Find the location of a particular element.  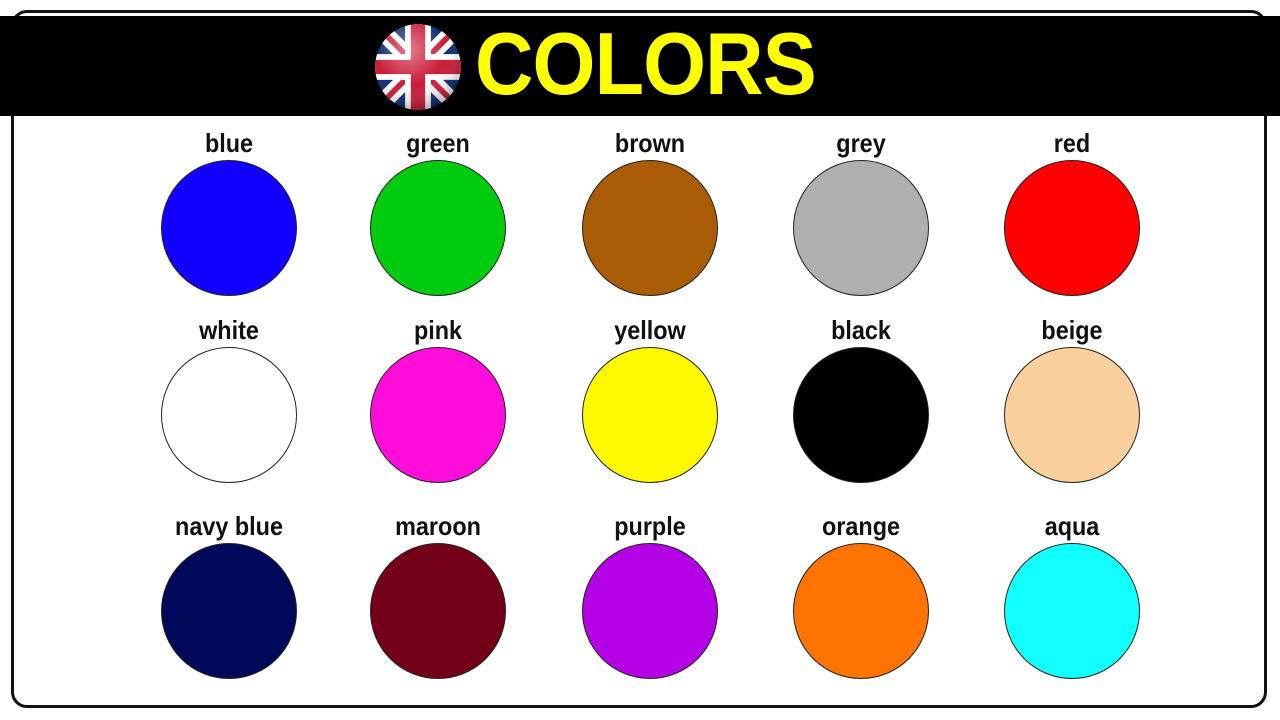

page-title: COLORS is located at coordinates (646, 63).